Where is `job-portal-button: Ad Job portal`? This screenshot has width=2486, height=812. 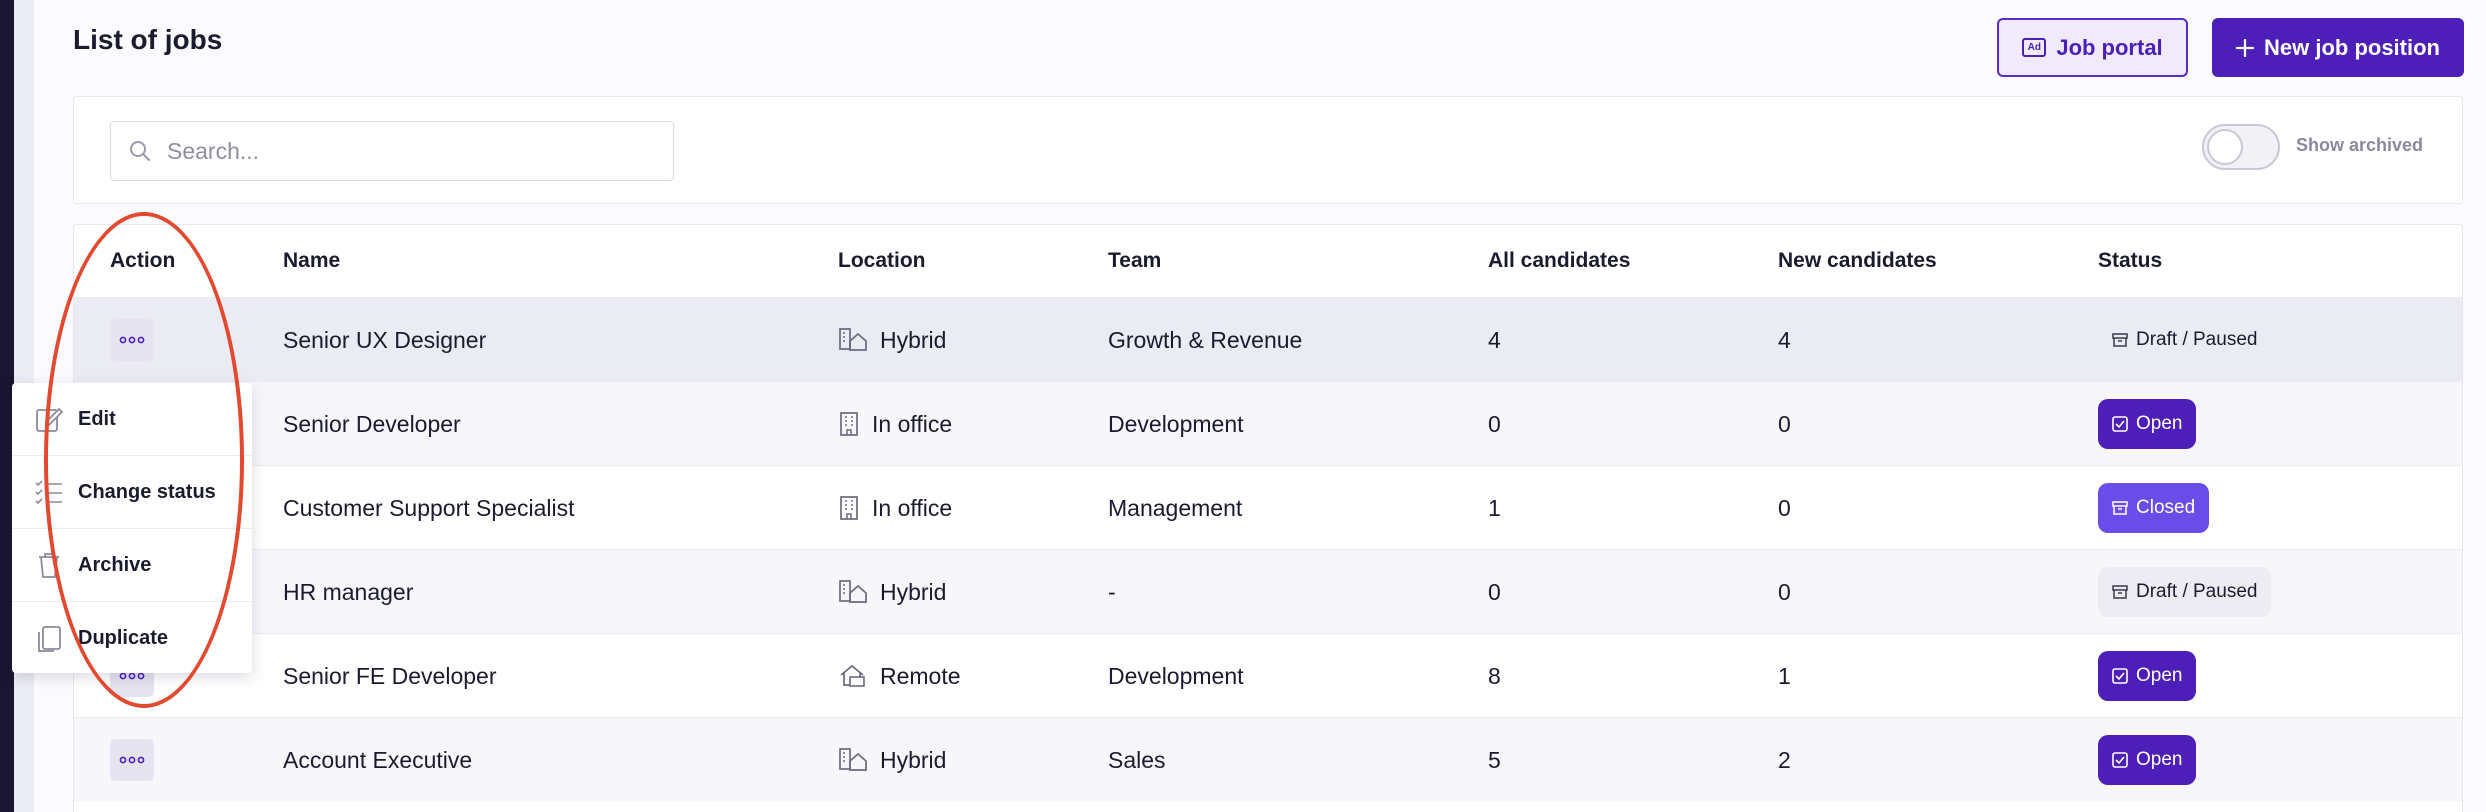 job-portal-button: Ad Job portal is located at coordinates (2092, 47).